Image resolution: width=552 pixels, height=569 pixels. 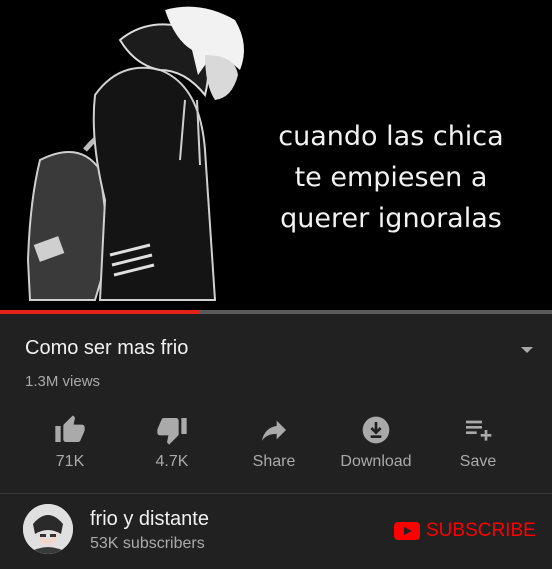 I want to click on divider, so click(x=276, y=493).